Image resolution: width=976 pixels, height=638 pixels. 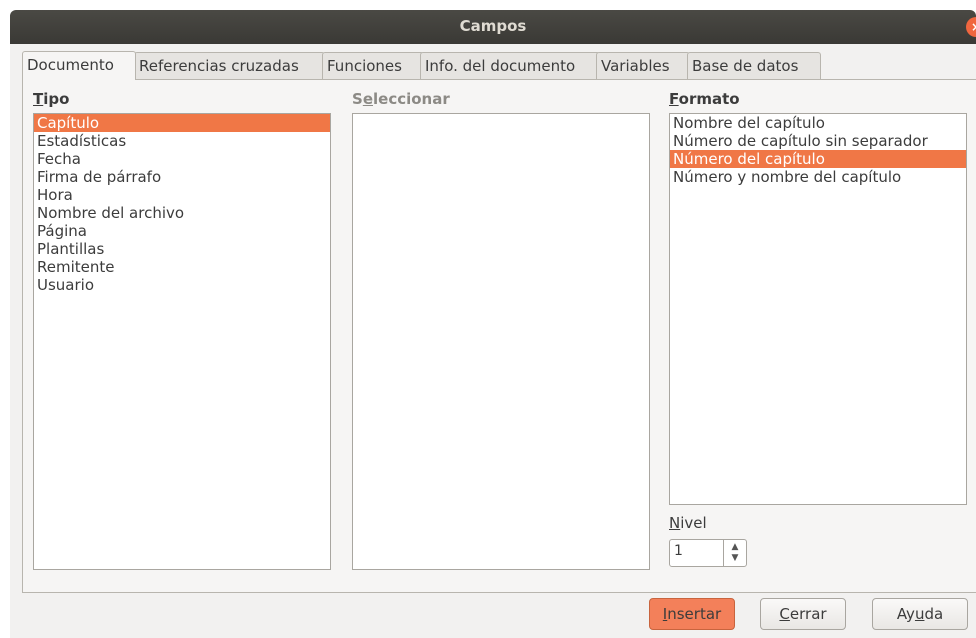 I want to click on tab-base-de-datos: Base de datos, so click(x=754, y=65).